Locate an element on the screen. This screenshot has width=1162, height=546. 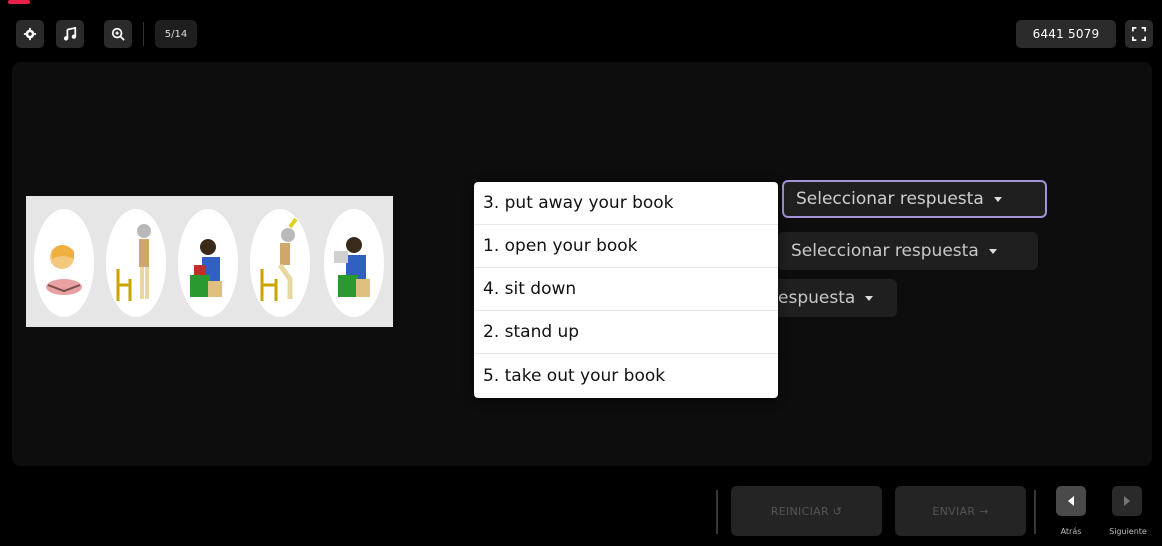
triangle-left-icon is located at coordinates (1071, 501).